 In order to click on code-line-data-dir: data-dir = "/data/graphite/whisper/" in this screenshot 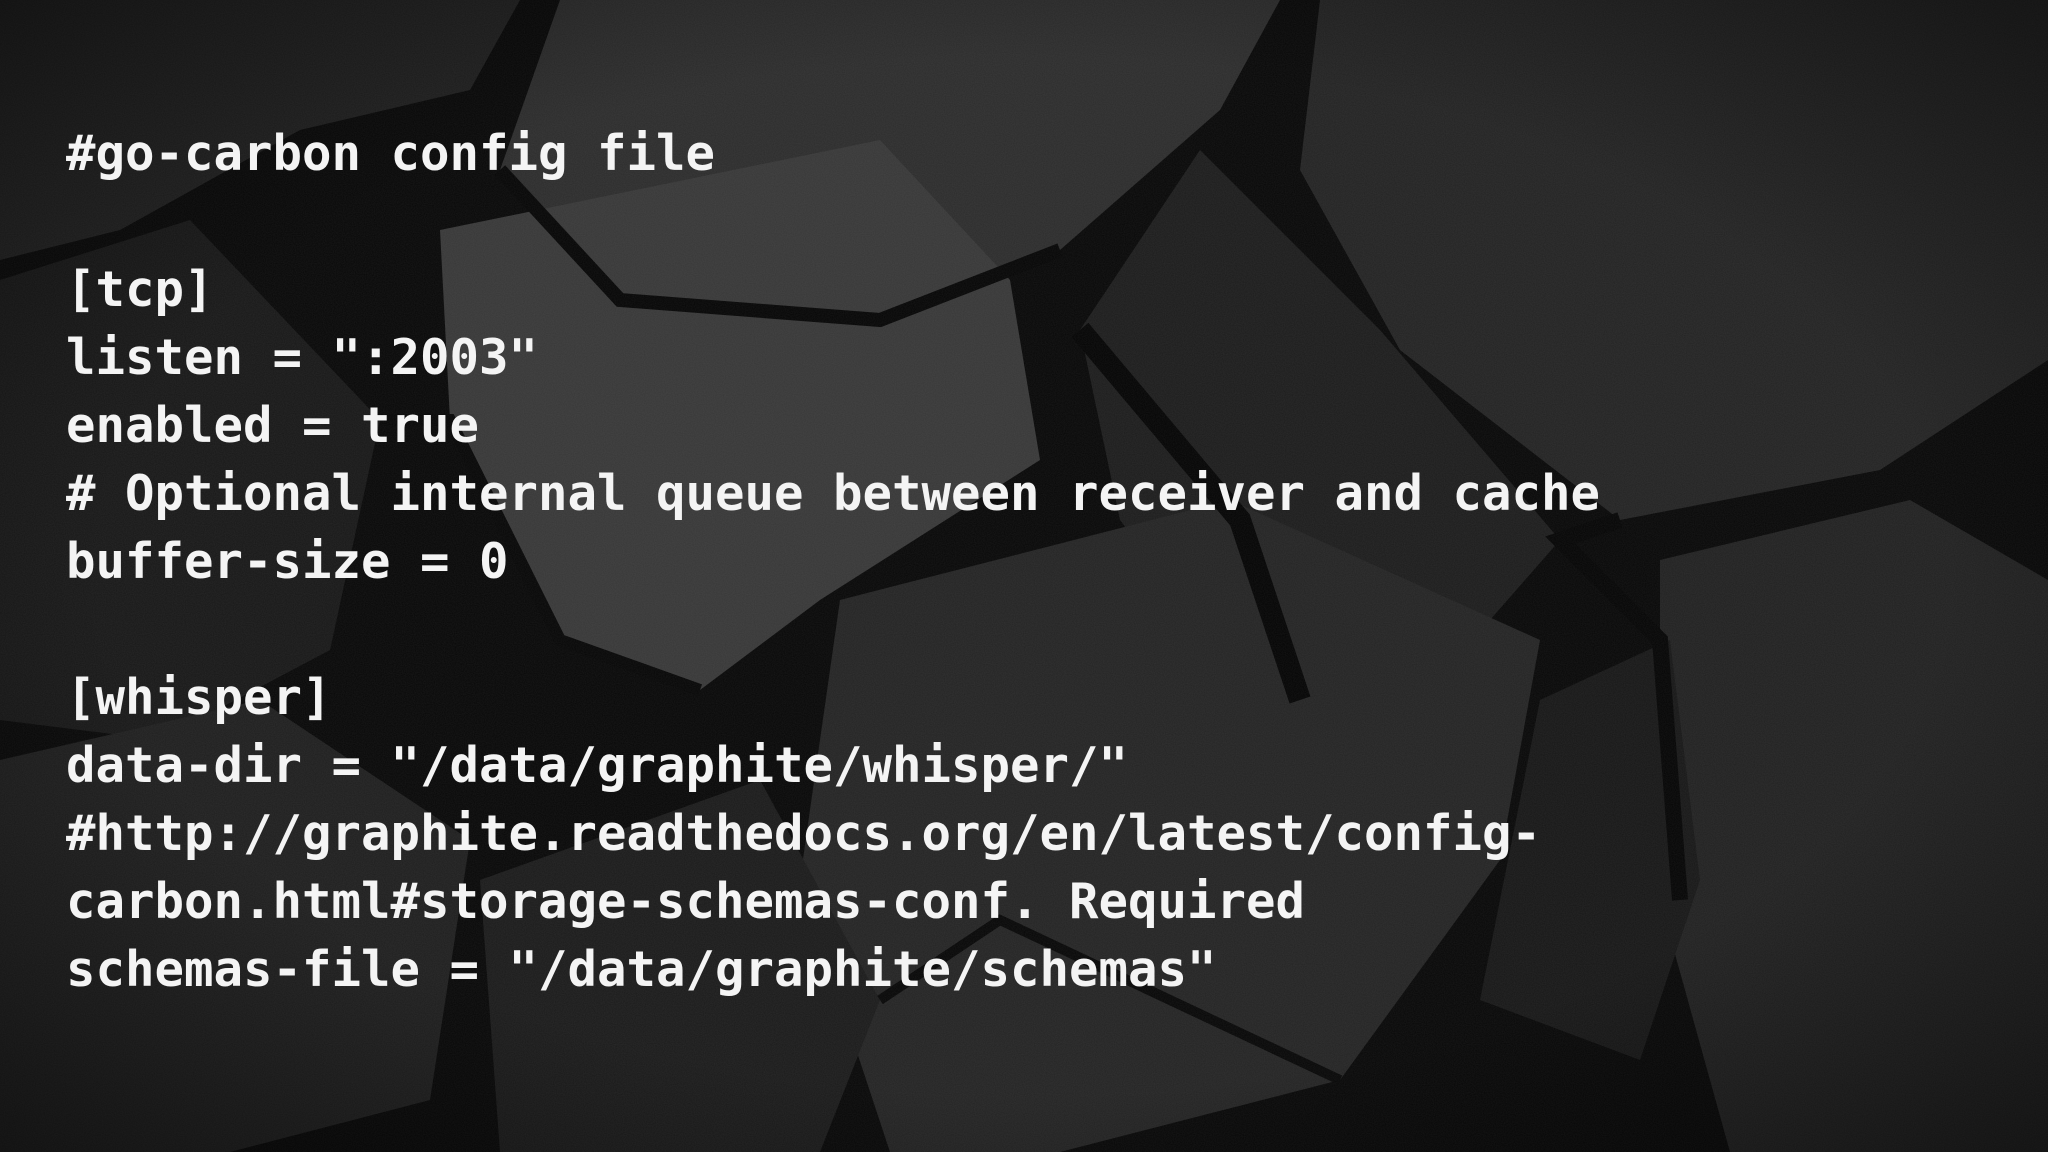, I will do `click(597, 765)`.